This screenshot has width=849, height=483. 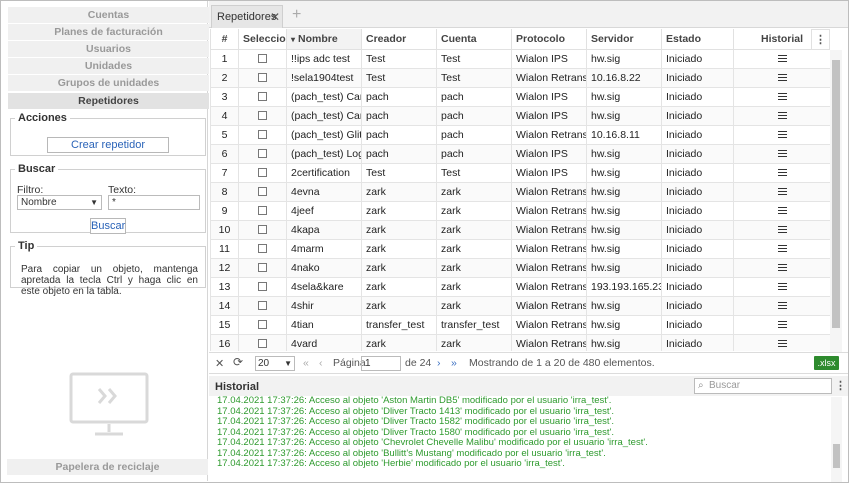 I want to click on column-menu-icon: ⋮, so click(x=820, y=39).